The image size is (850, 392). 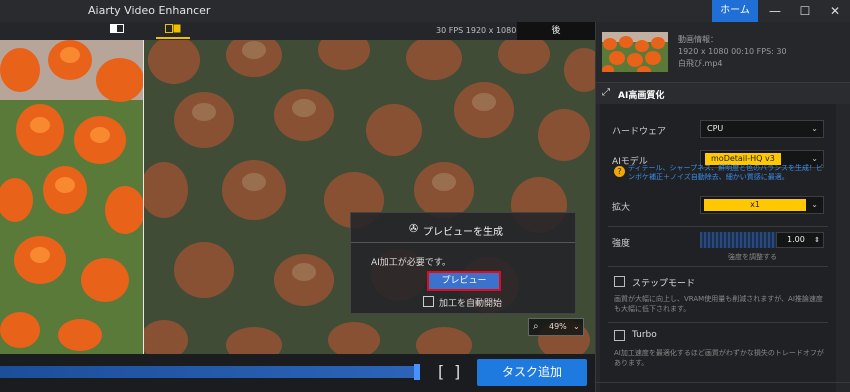 What do you see at coordinates (723, 387) in the screenshot?
I see `next-section-header` at bounding box center [723, 387].